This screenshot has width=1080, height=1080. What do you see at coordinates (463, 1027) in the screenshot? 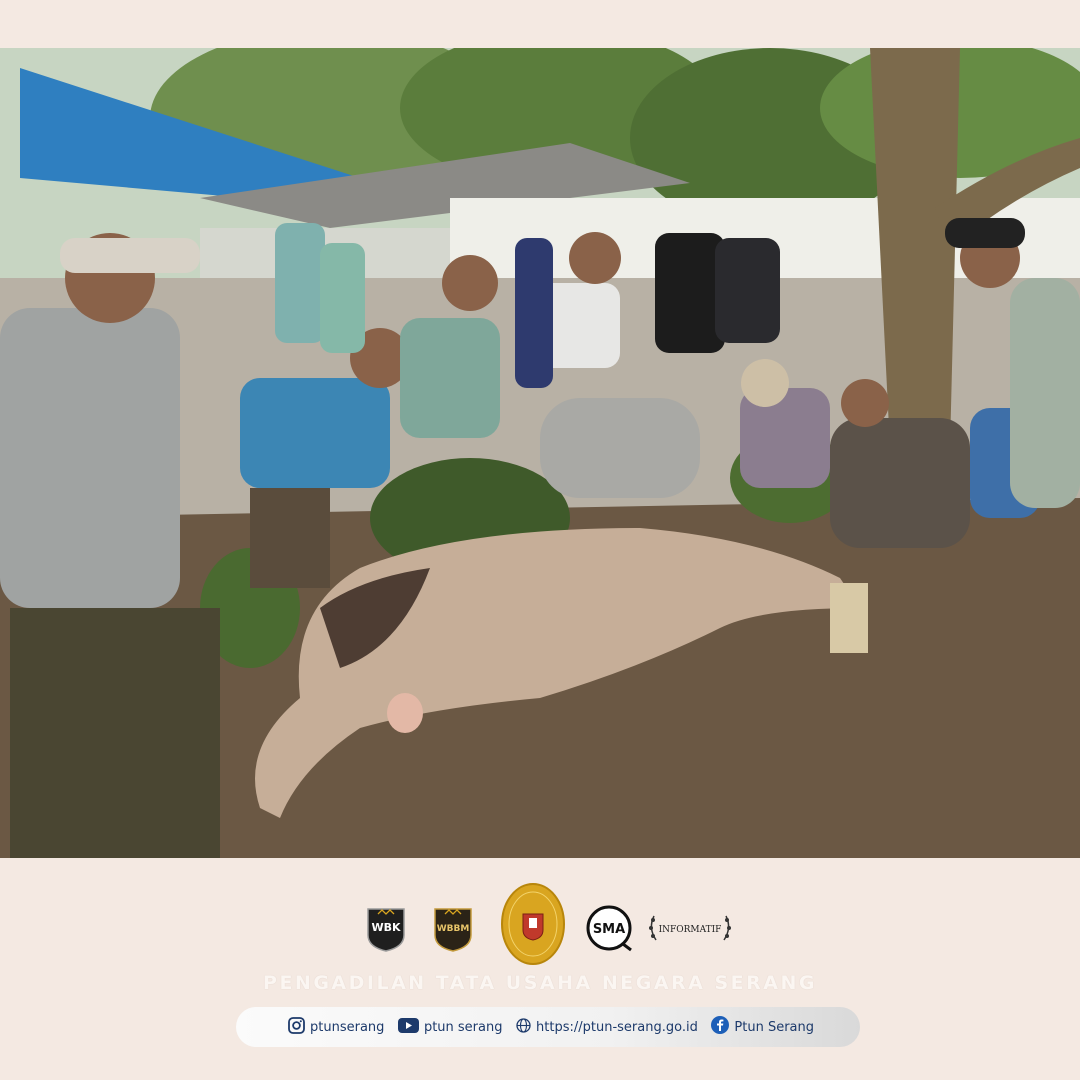
I see `youtube-label: ptun serang` at bounding box center [463, 1027].